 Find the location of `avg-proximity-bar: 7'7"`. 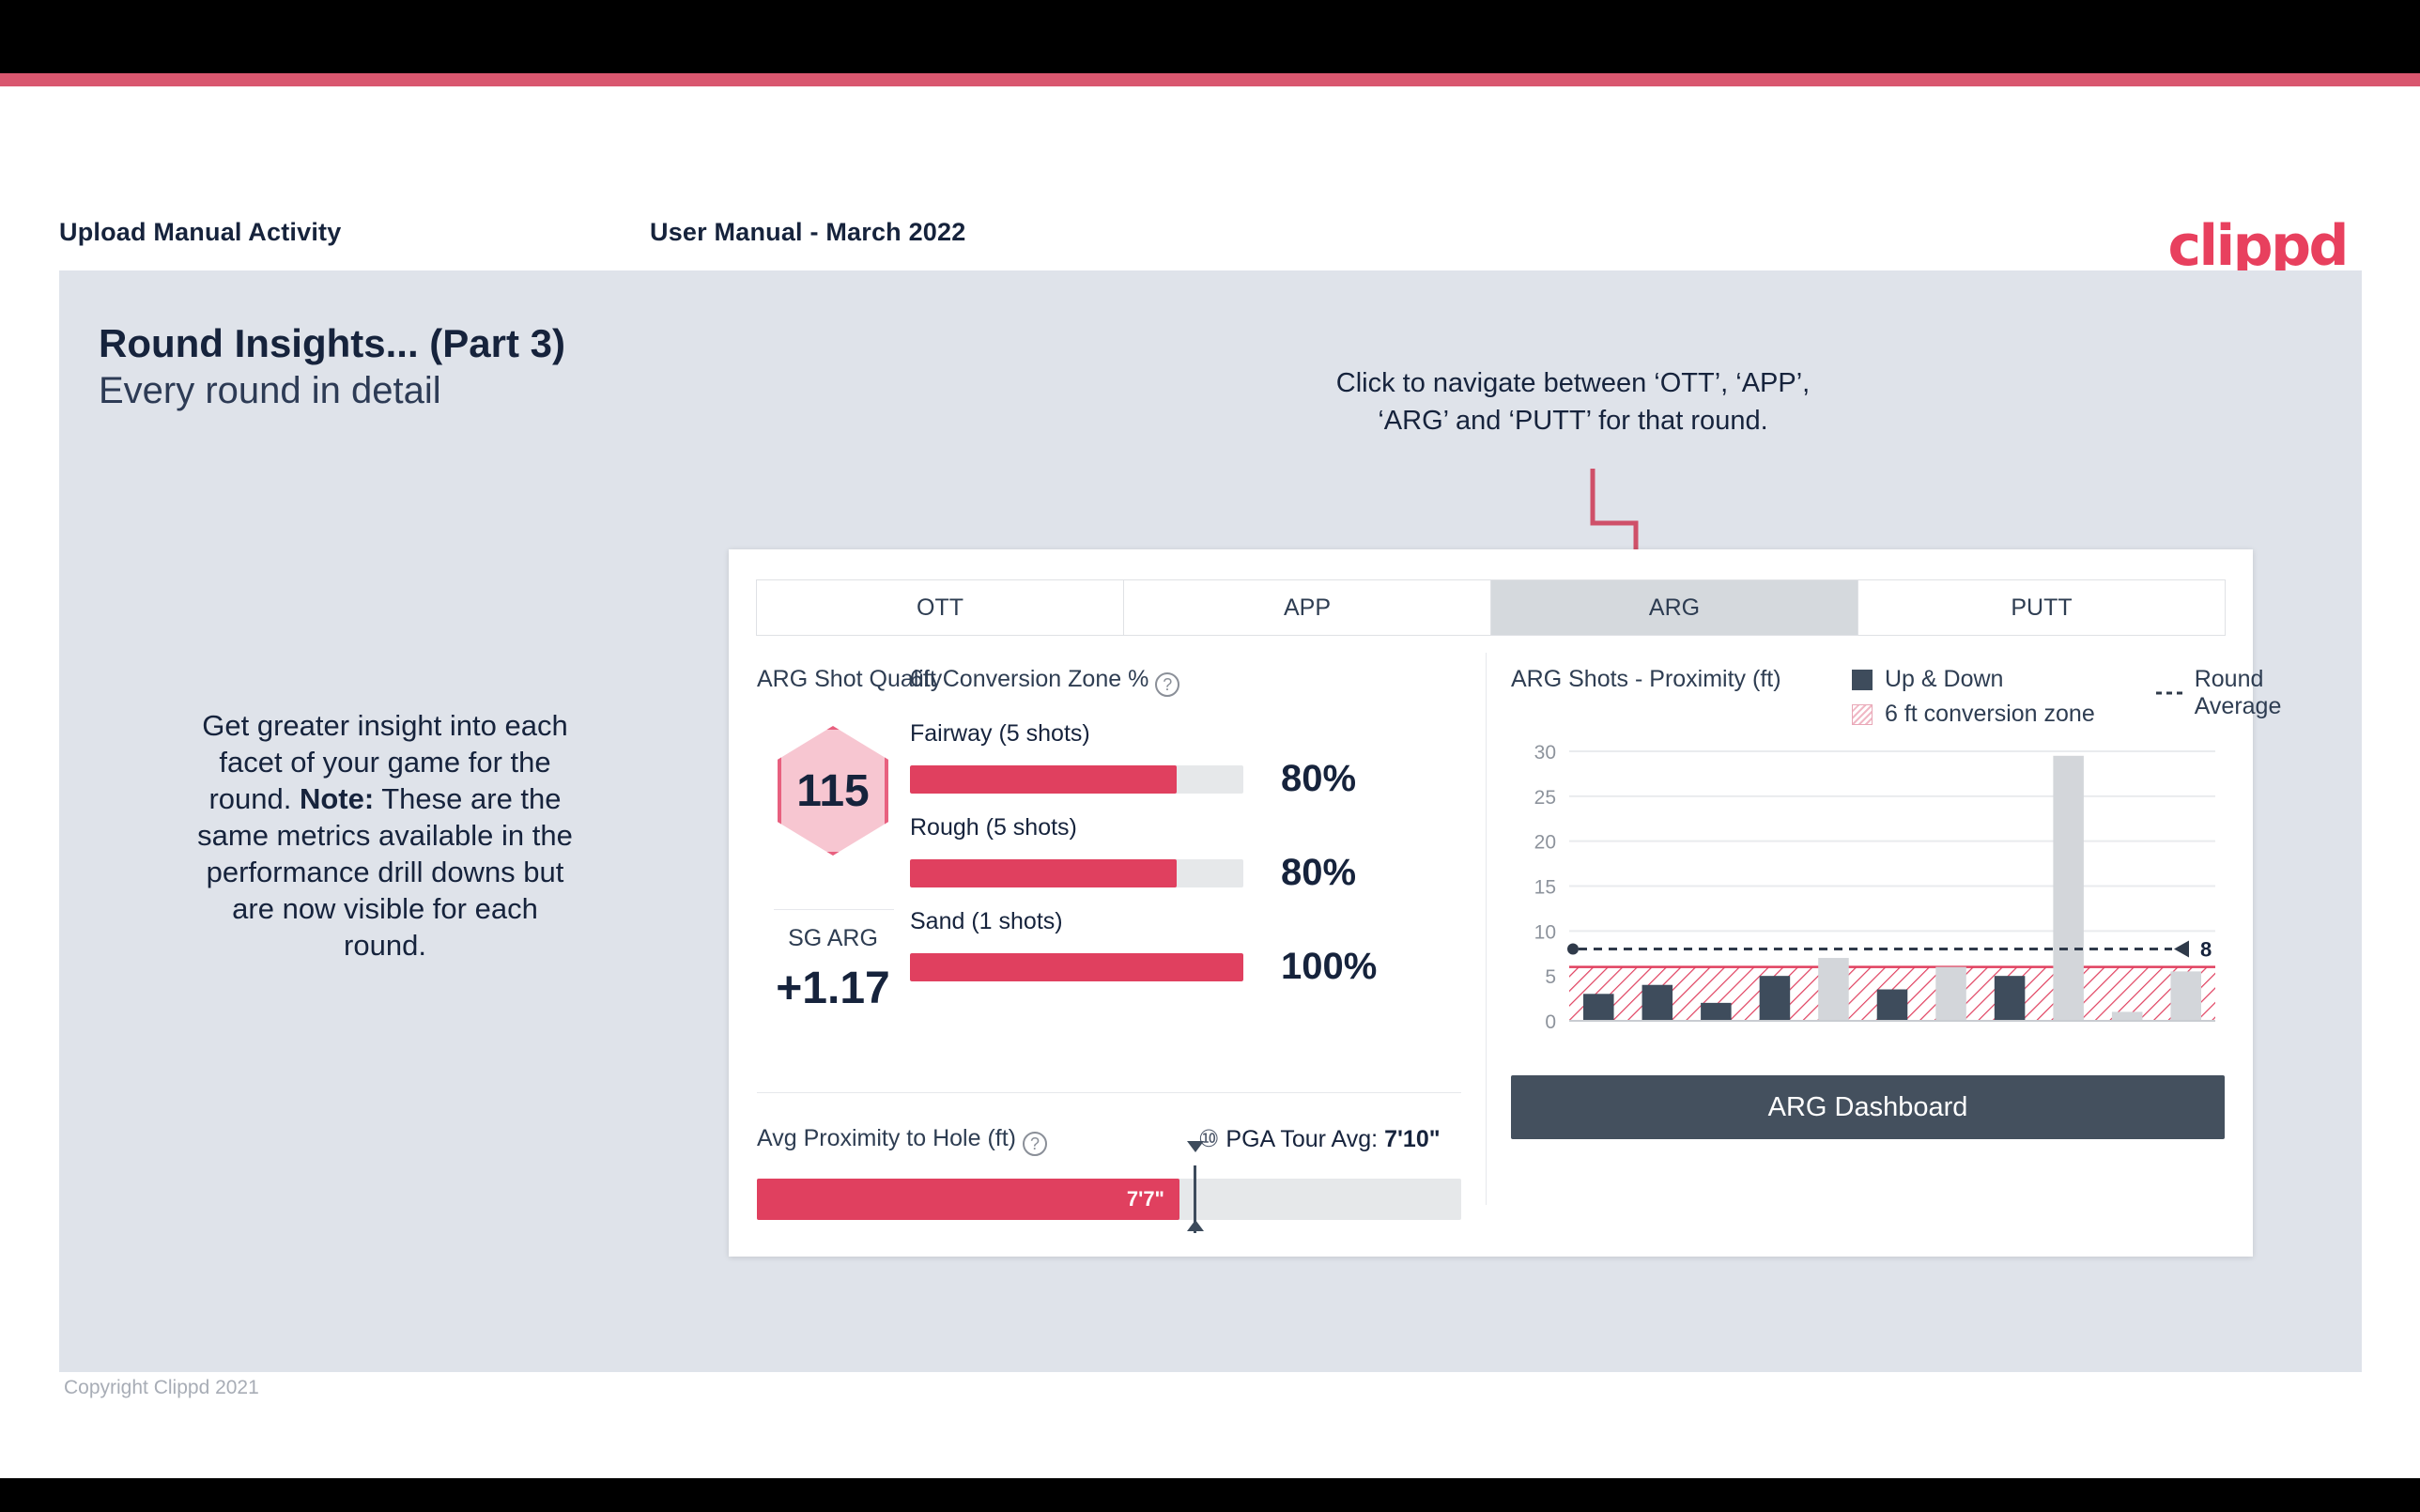

avg-proximity-bar: 7'7" is located at coordinates (1109, 1187).